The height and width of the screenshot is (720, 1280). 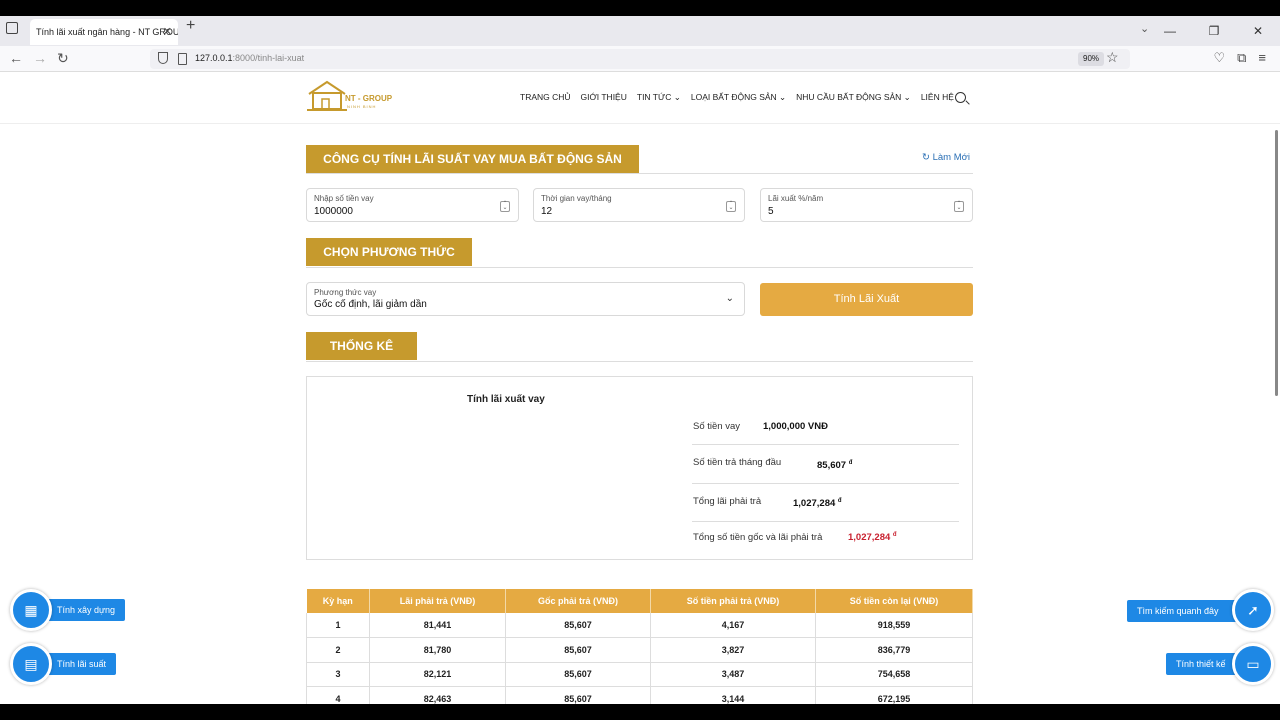 What do you see at coordinates (107, 32) in the screenshot?
I see `tab-title: Tính lãi xuất ngân hàng - NT GROUP` at bounding box center [107, 32].